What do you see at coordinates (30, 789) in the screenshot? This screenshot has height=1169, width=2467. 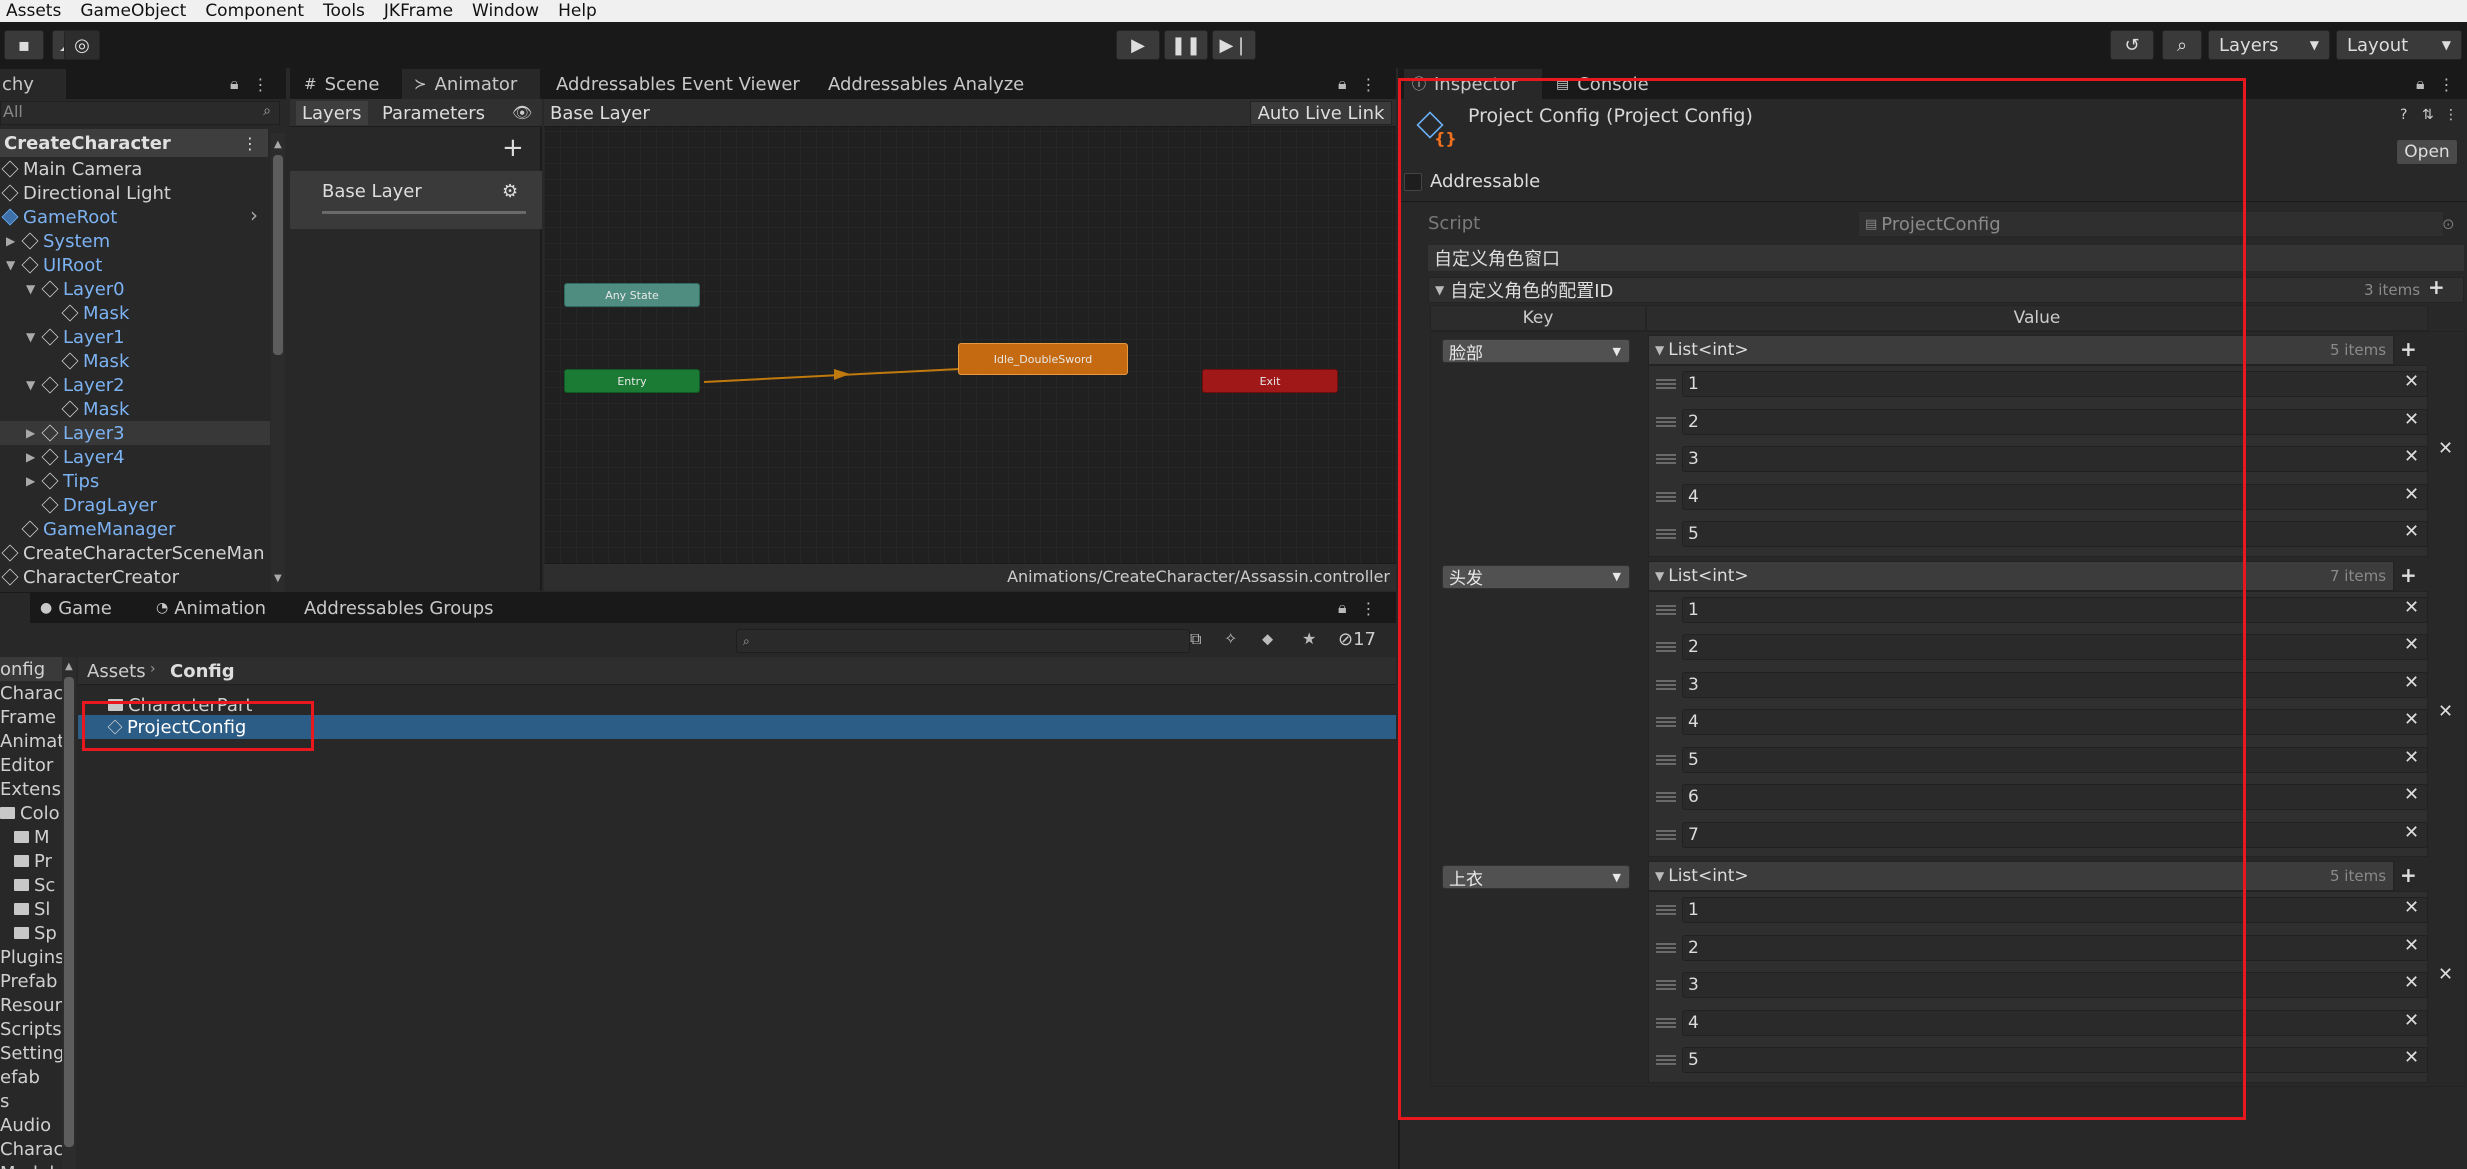 I see `folder-tree-item: Extens` at bounding box center [30, 789].